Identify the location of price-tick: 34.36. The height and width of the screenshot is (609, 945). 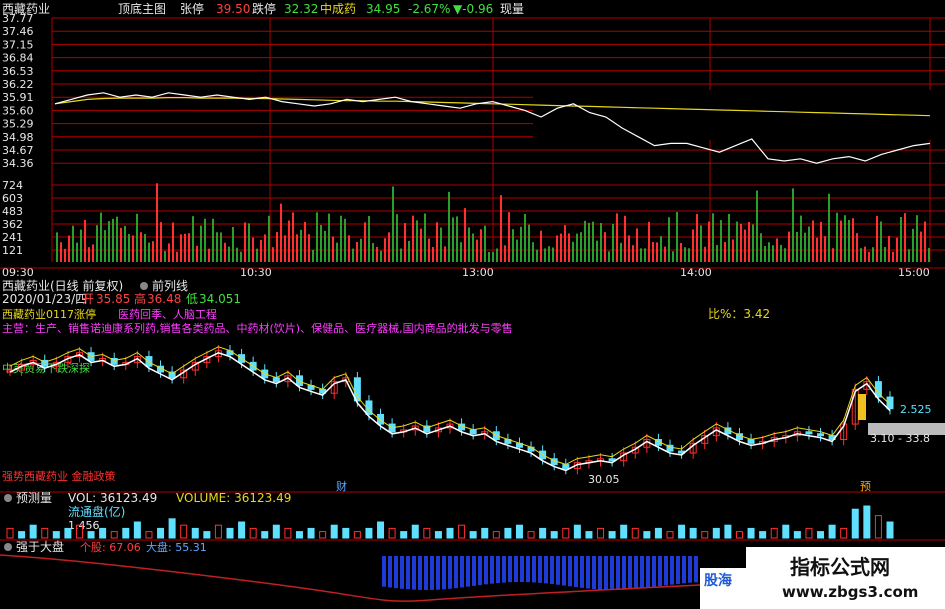
(18, 163).